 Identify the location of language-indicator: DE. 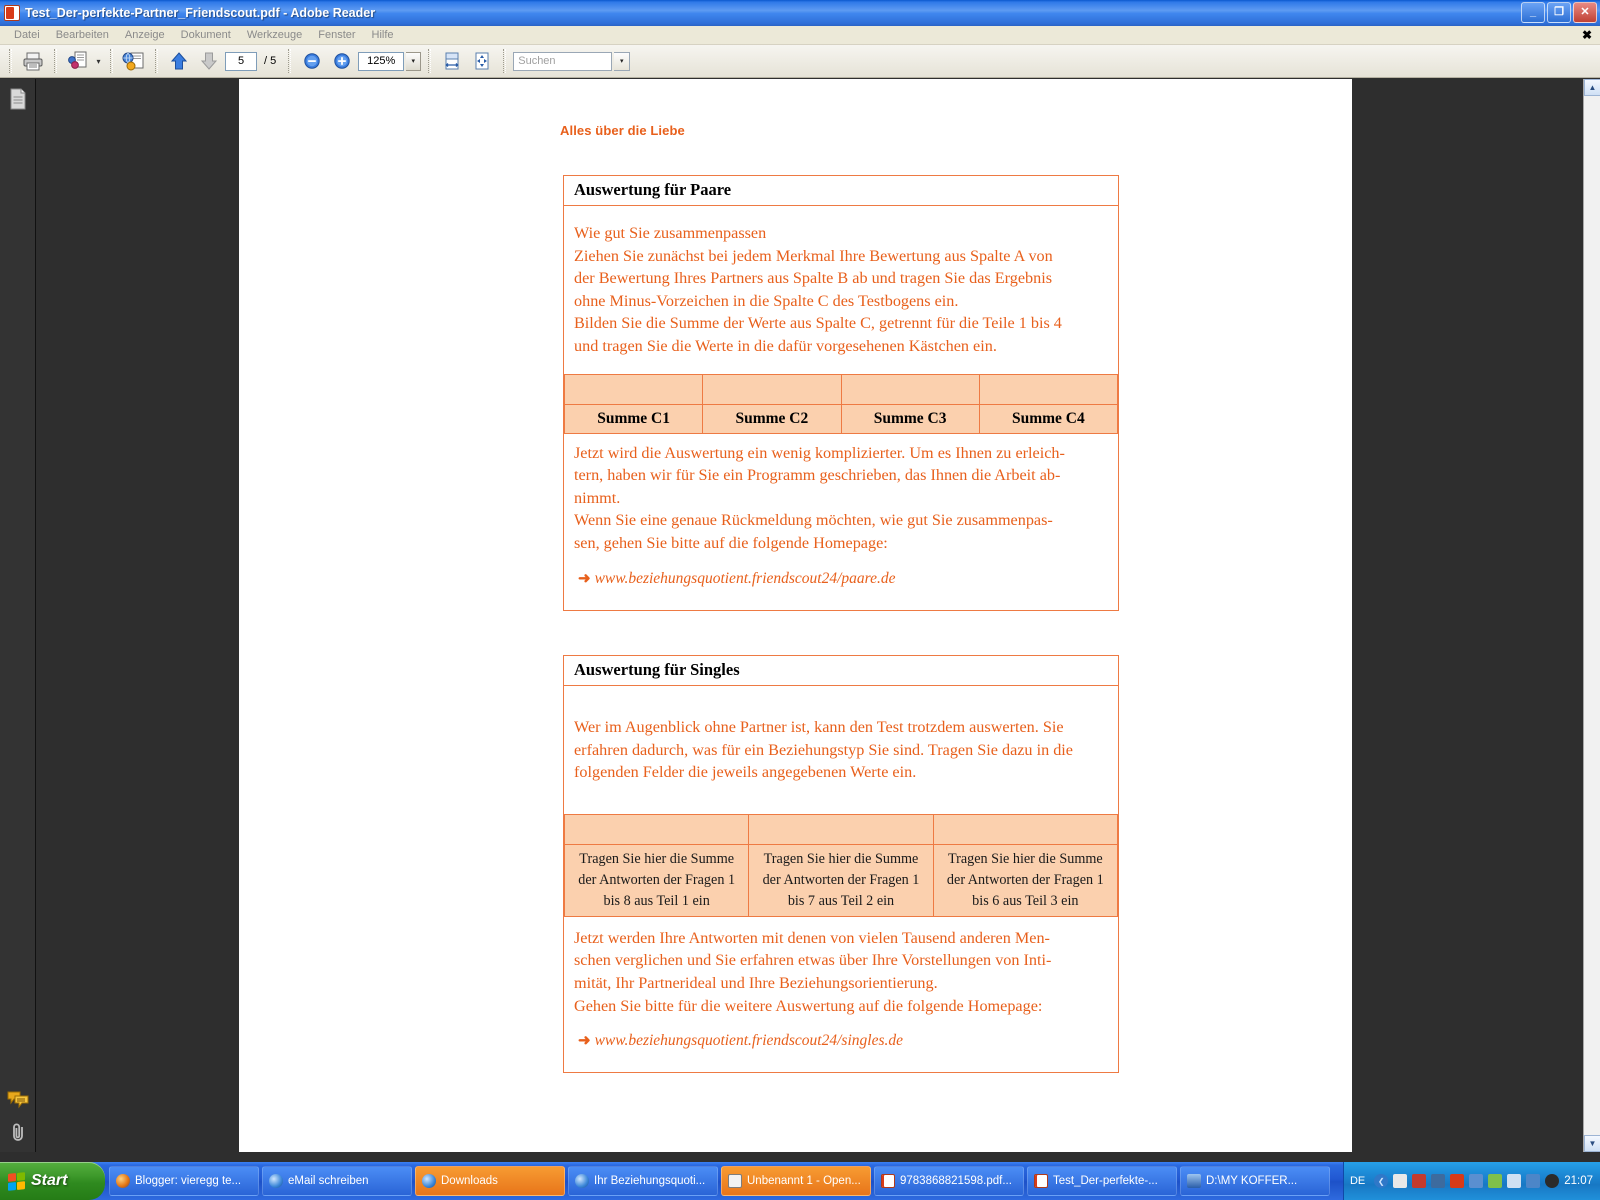
(1359, 1181).